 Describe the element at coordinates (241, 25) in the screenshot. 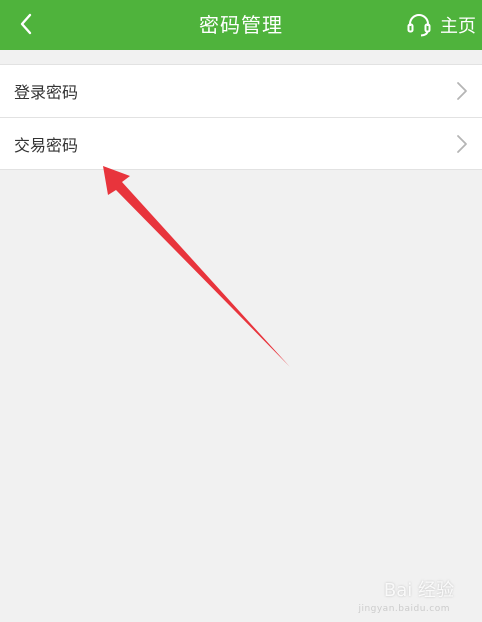

I see `top-nav-bar: 密码管理 主页` at that location.